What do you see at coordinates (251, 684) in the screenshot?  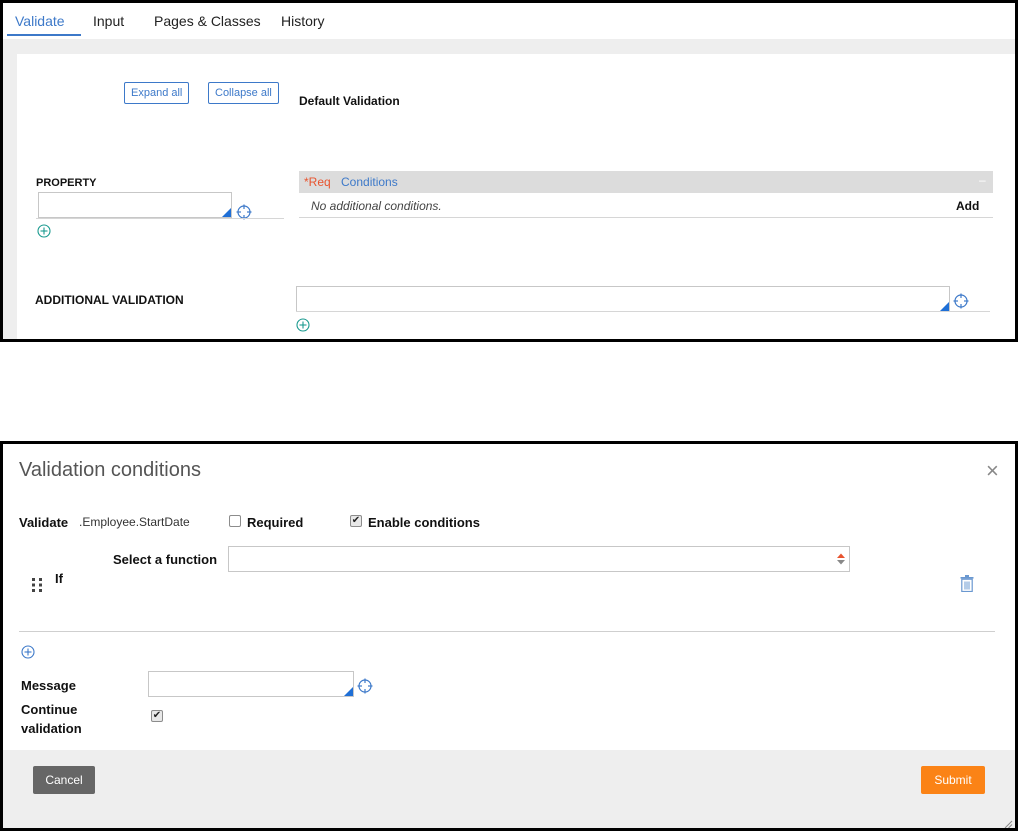 I see `message-input` at bounding box center [251, 684].